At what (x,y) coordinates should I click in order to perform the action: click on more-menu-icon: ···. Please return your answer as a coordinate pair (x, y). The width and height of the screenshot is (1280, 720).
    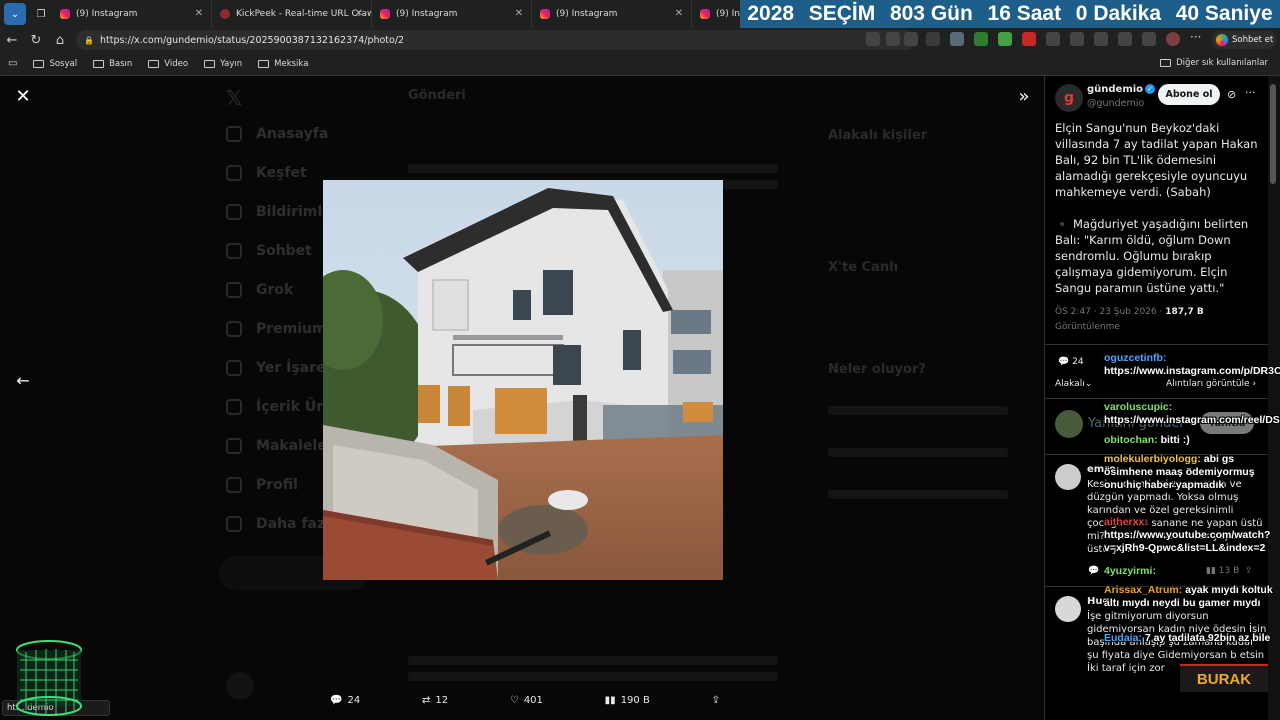
    Looking at the image, I should click on (1197, 38).